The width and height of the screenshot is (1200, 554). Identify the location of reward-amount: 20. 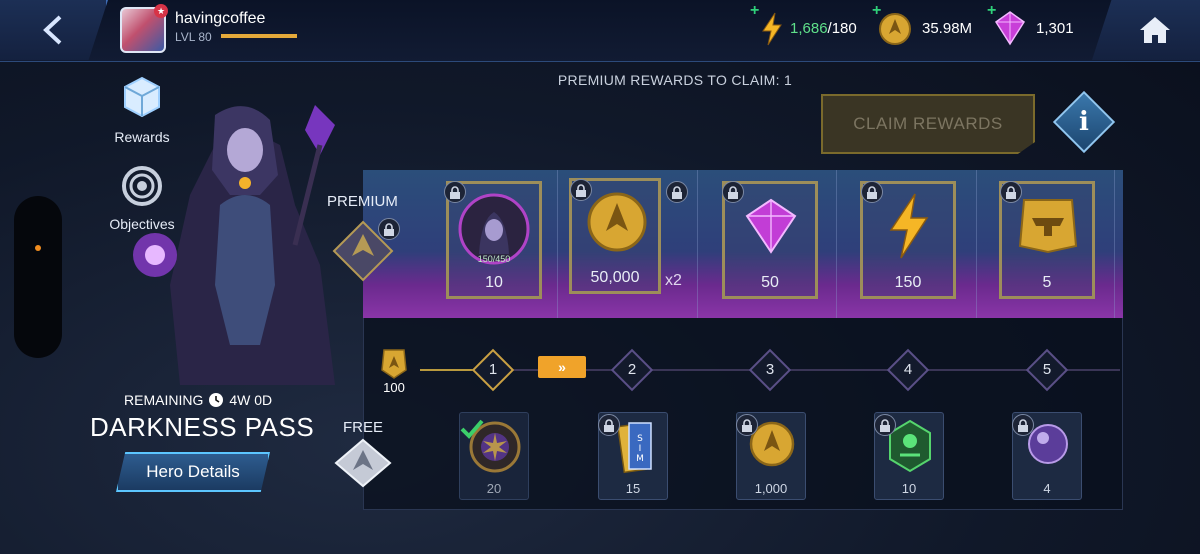
(494, 488).